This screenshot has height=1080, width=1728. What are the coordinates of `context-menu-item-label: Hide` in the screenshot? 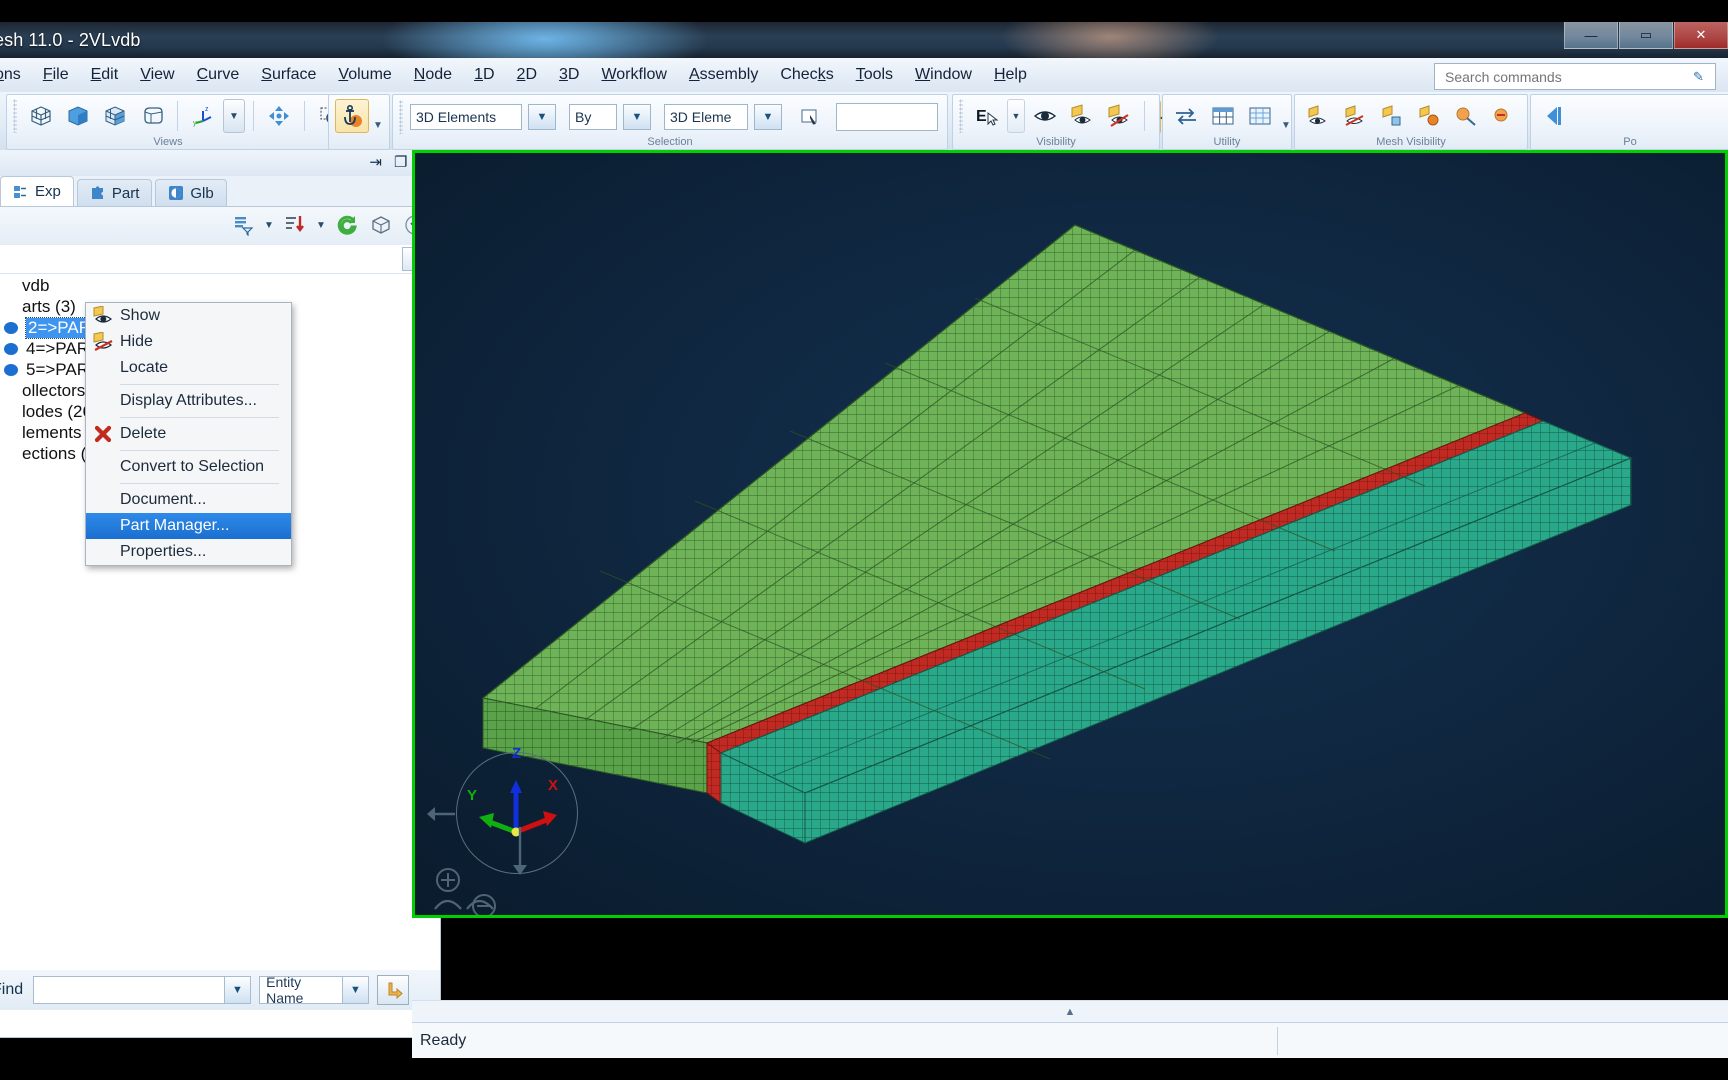 It's located at (136, 341).